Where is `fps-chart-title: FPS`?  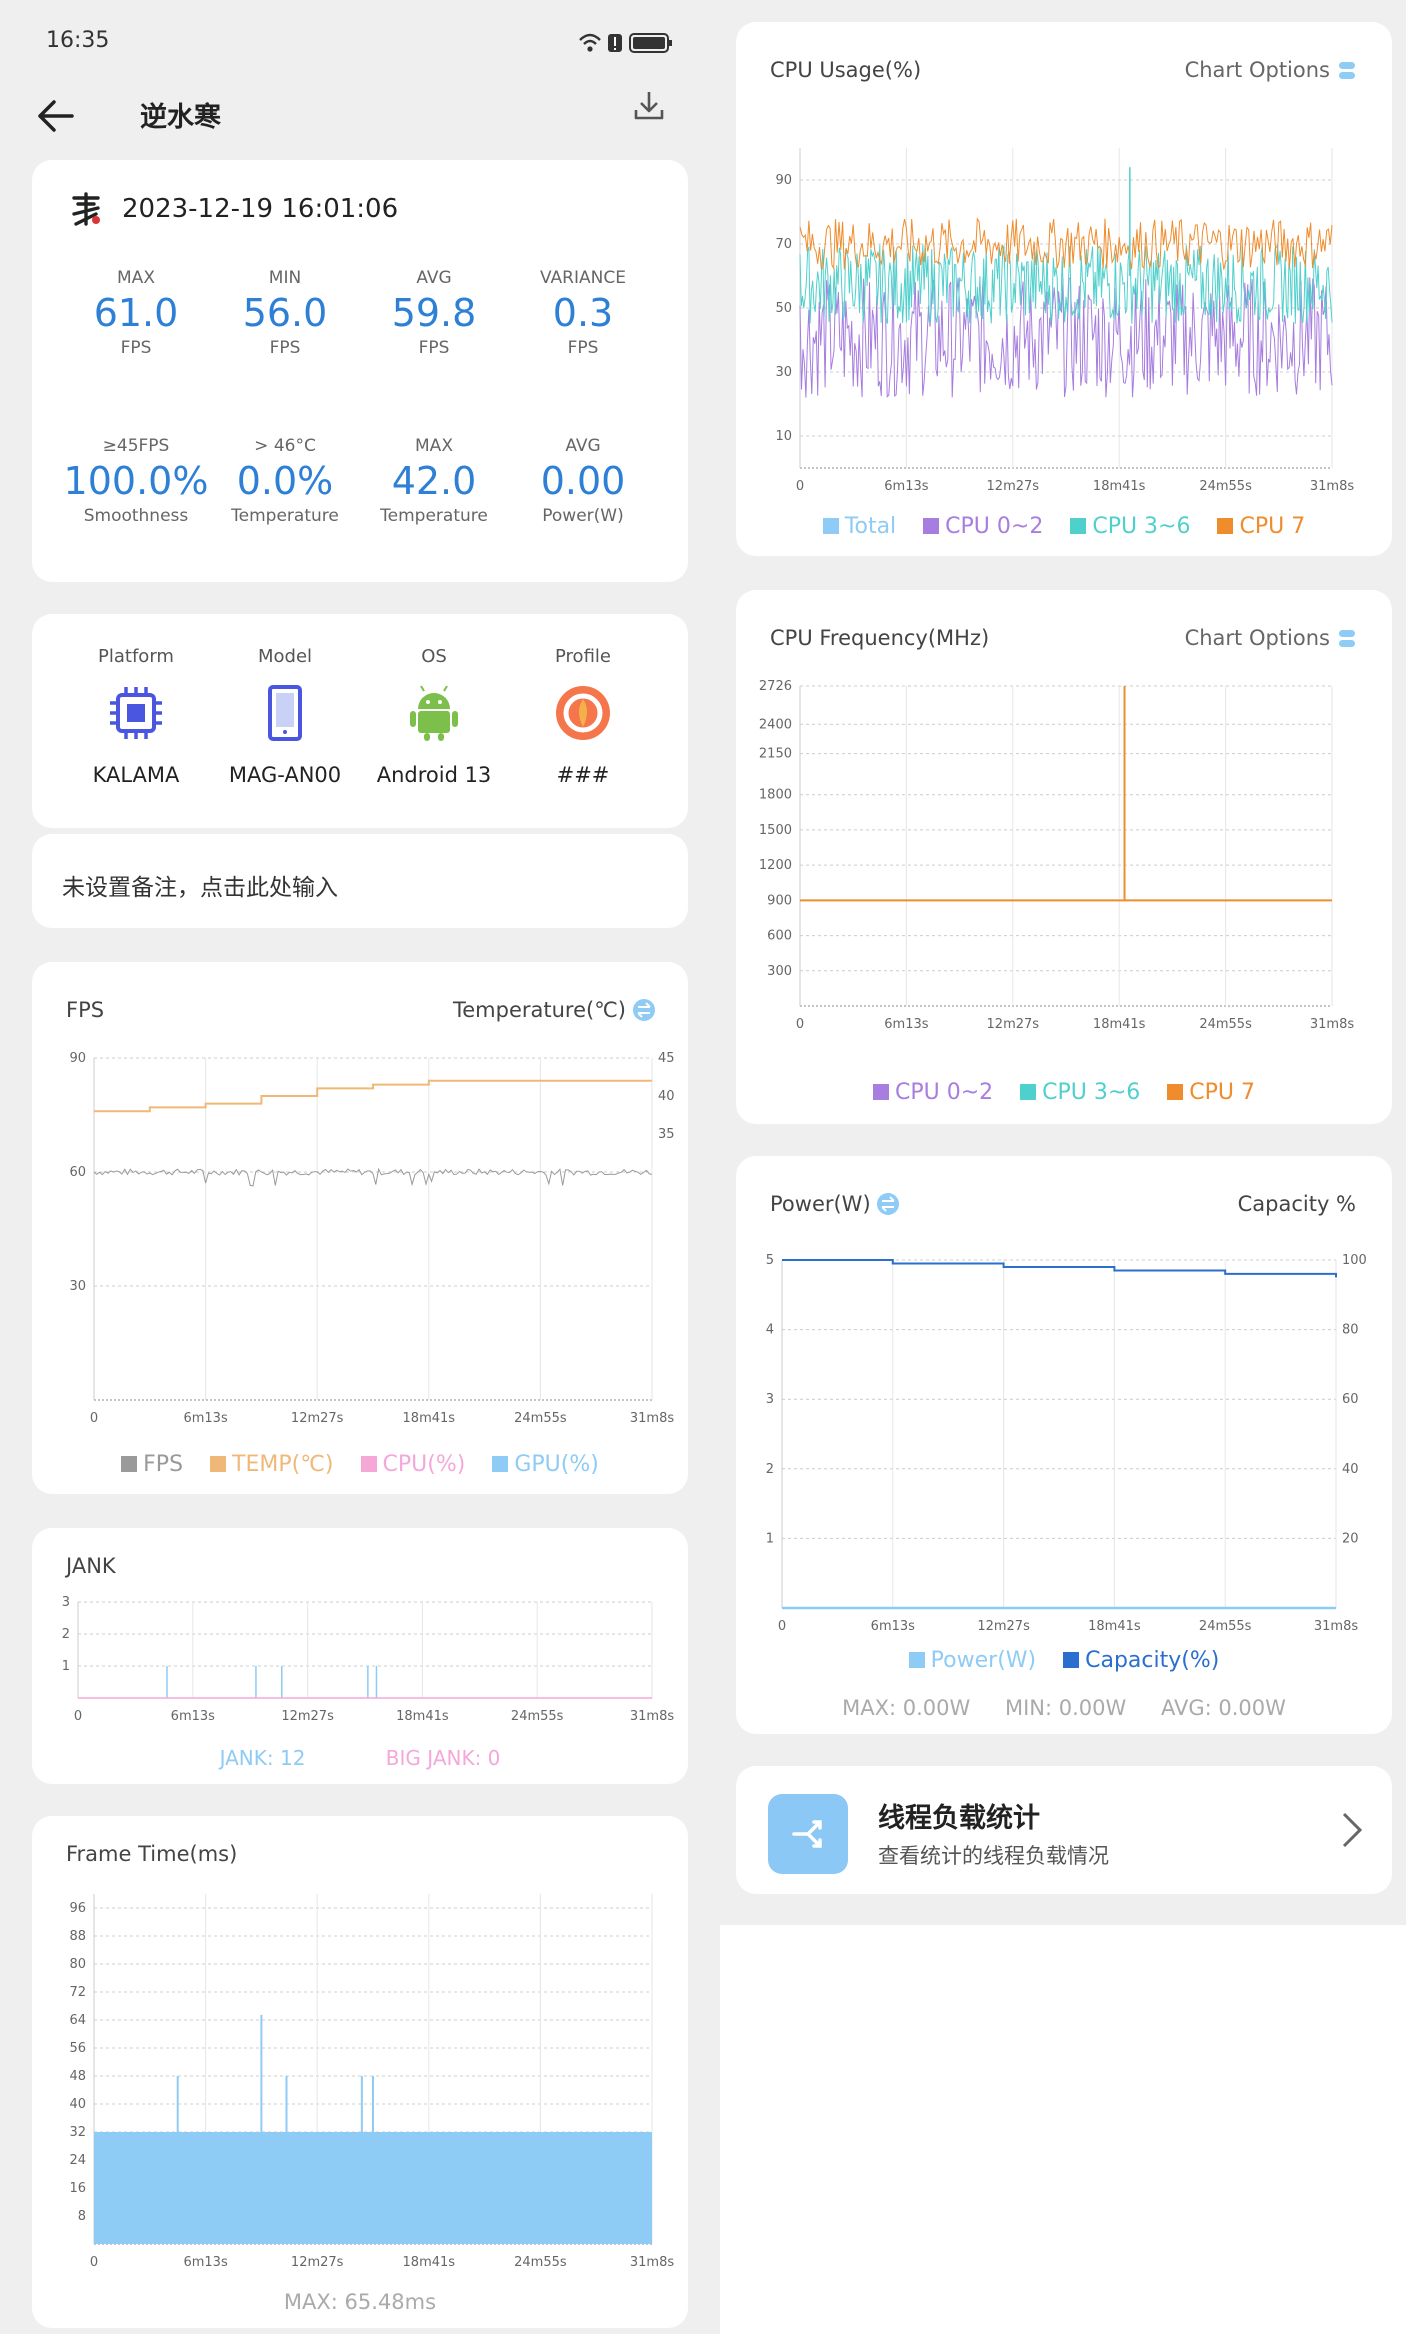 fps-chart-title: FPS is located at coordinates (85, 1010).